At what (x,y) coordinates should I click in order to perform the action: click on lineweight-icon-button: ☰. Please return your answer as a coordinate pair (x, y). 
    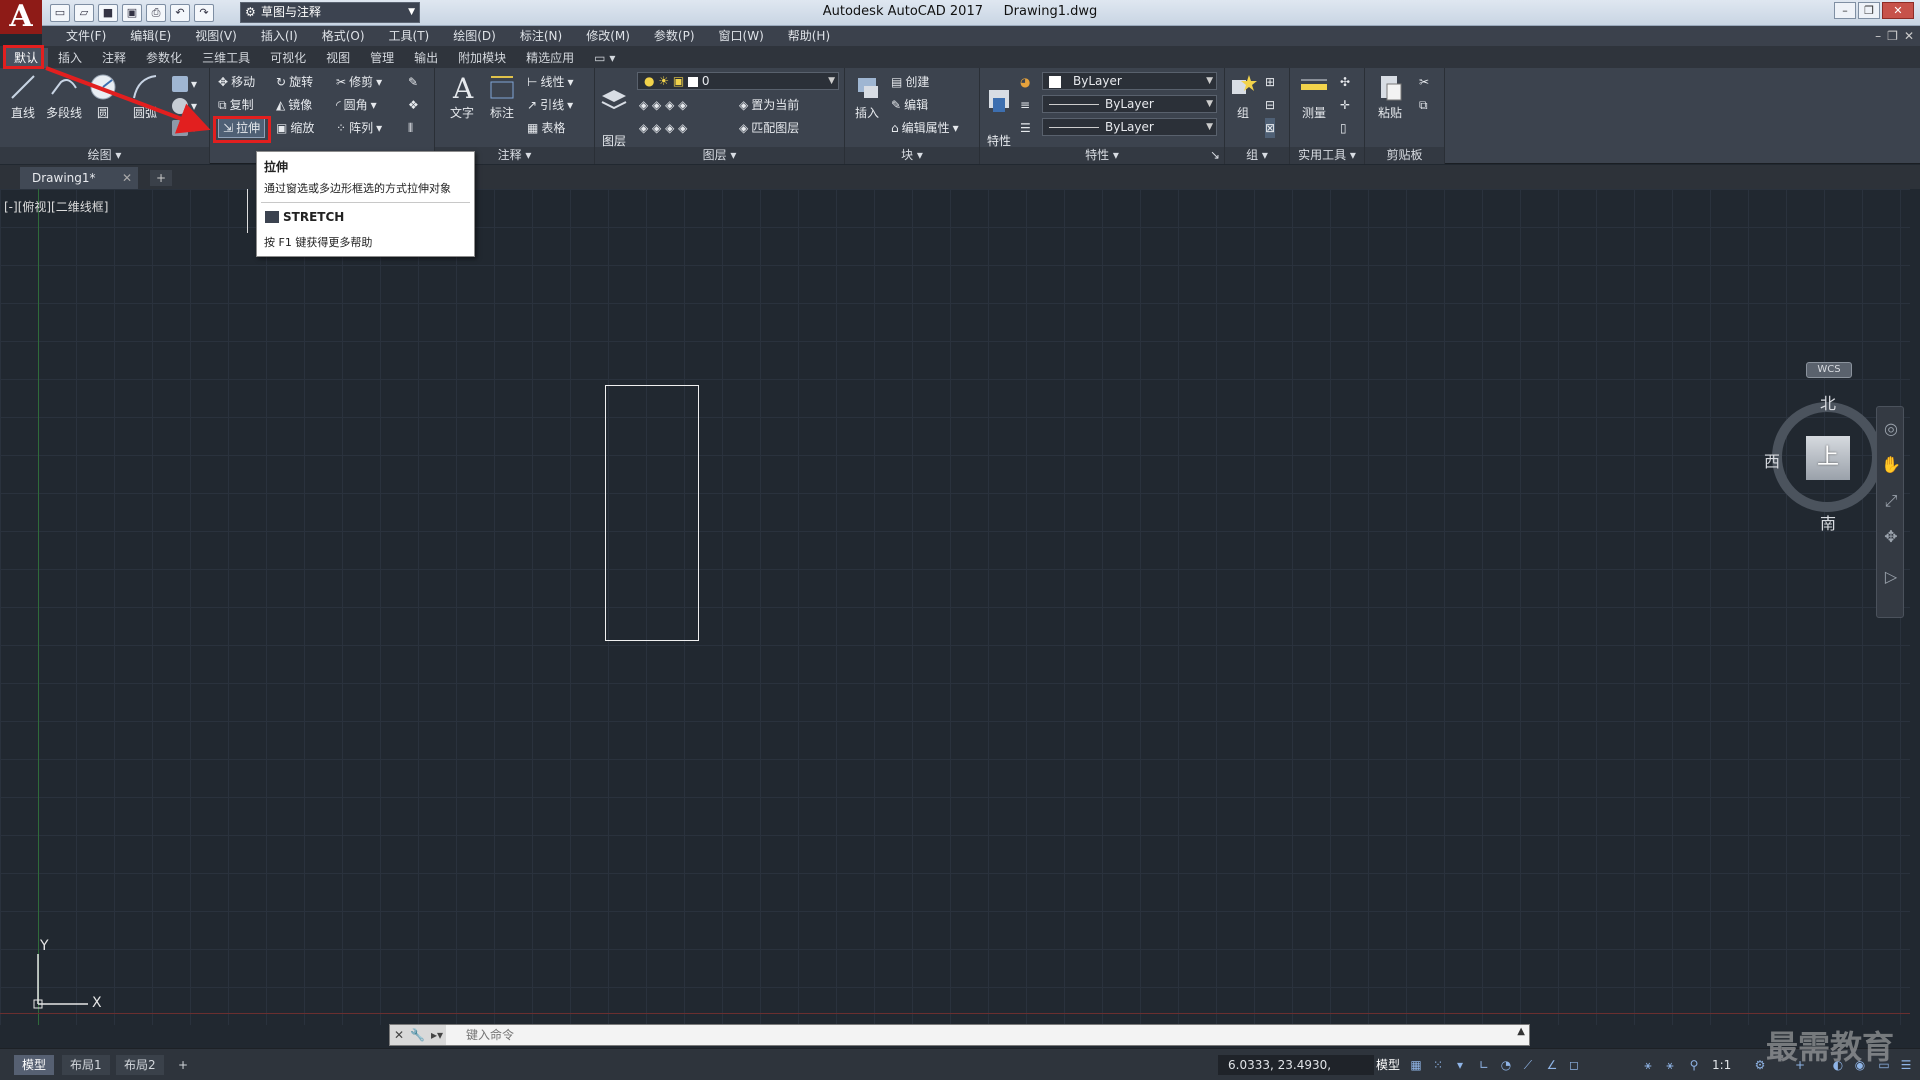
    Looking at the image, I should click on (1025, 128).